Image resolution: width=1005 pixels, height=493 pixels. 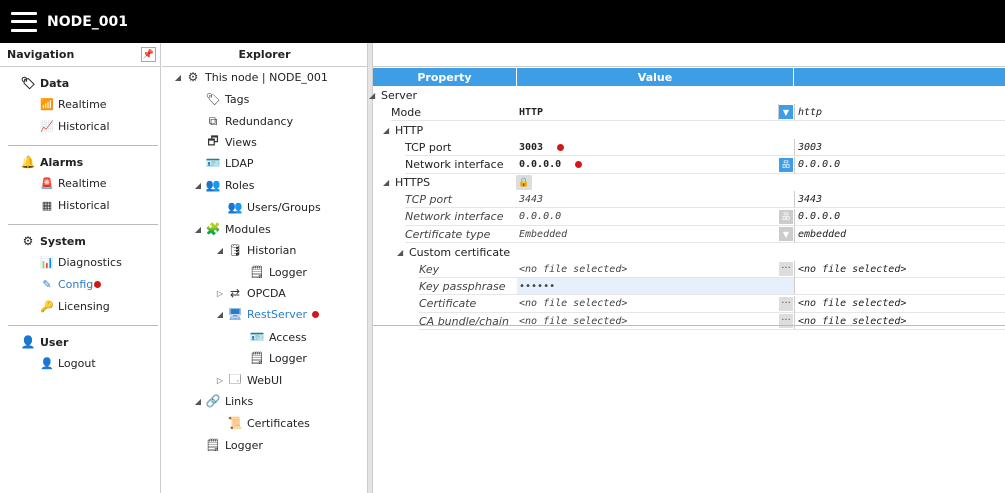 What do you see at coordinates (24, 21) in the screenshot?
I see `hamburger-menu-icon` at bounding box center [24, 21].